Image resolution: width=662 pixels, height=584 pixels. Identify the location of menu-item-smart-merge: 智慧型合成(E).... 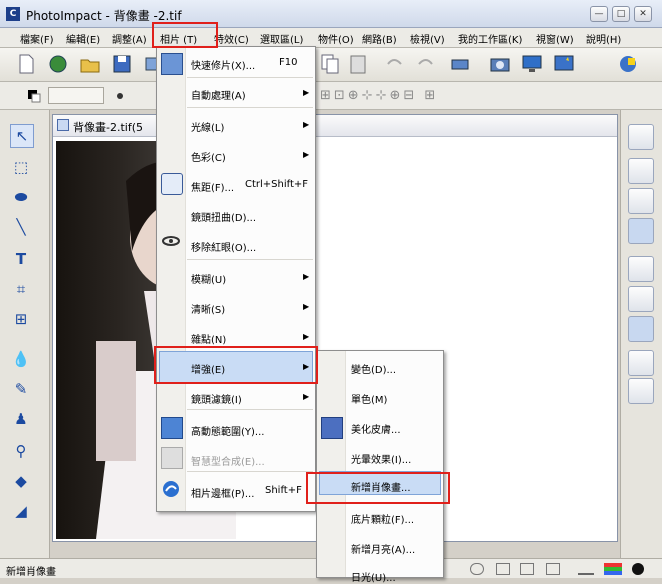
(228, 460).